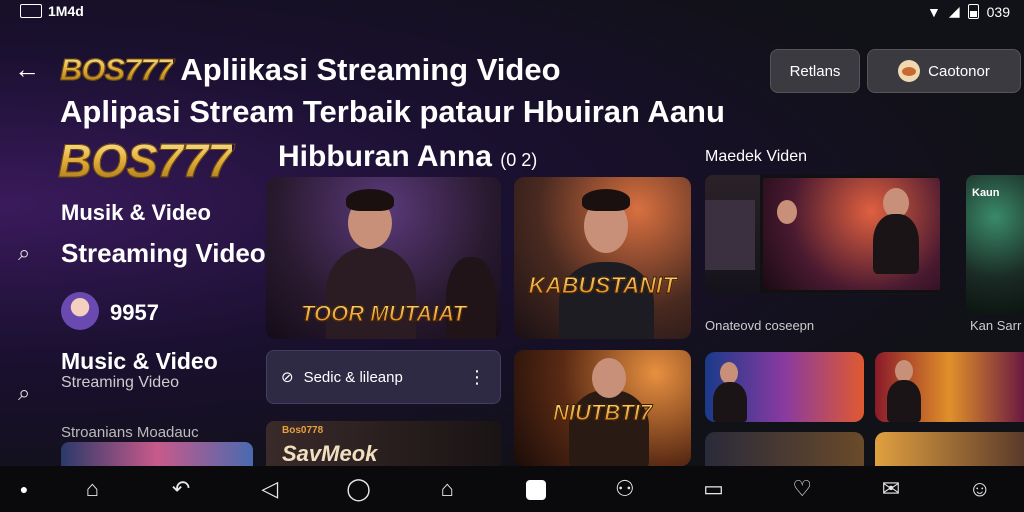 Image resolution: width=1024 pixels, height=512 pixels. What do you see at coordinates (383, 314) in the screenshot?
I see `card1-caption: TOOR MUTAIAT` at bounding box center [383, 314].